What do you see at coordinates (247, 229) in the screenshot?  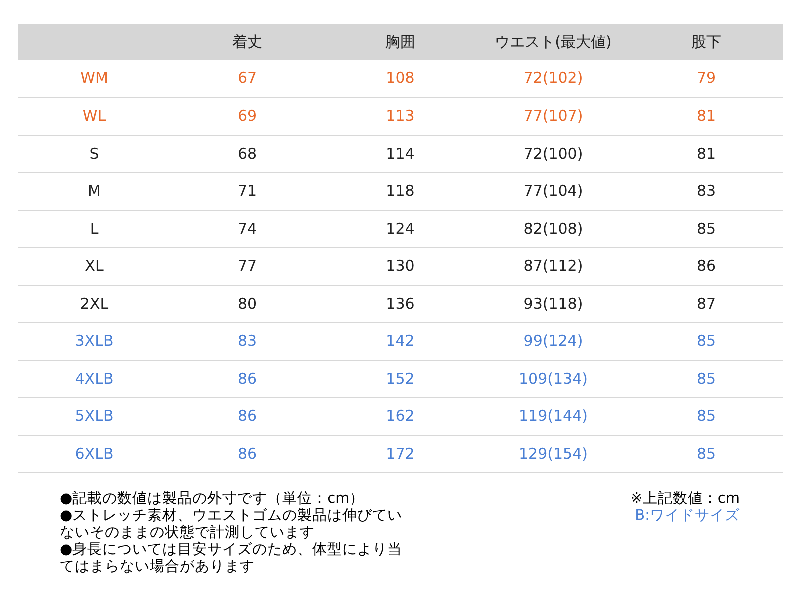 I see `table-cell: 74` at bounding box center [247, 229].